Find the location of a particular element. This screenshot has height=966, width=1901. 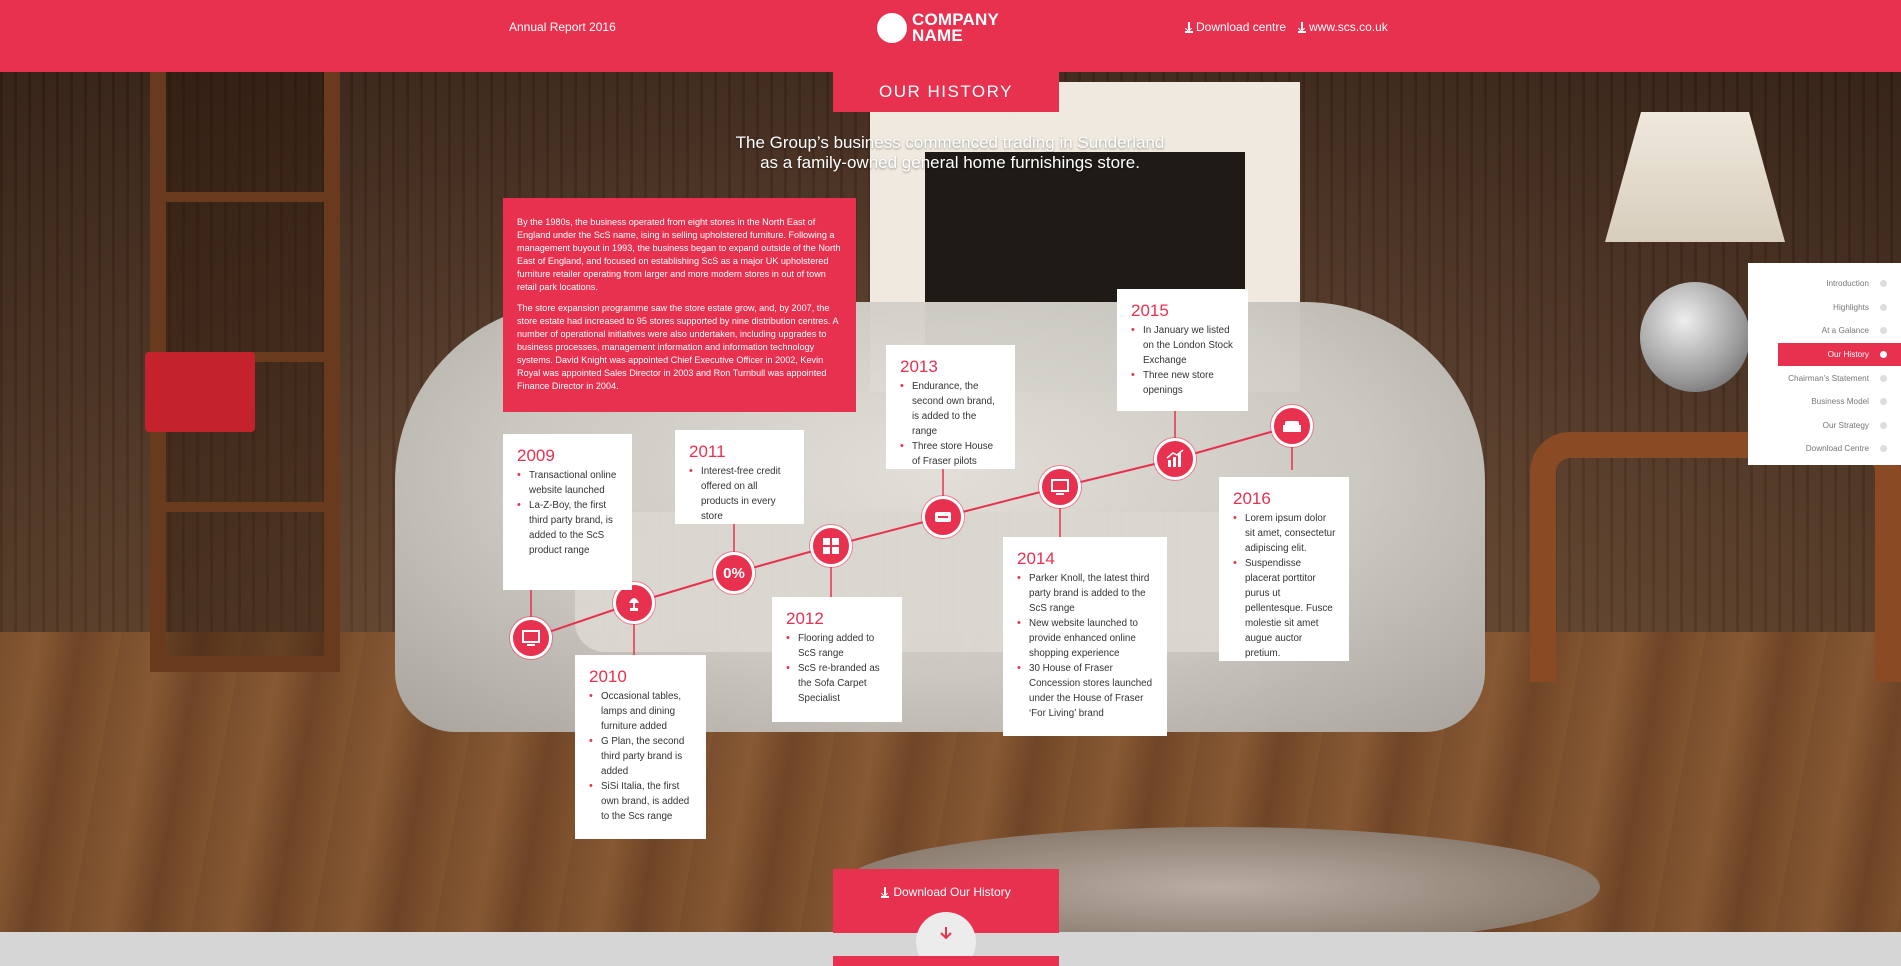

timeline-year: 2012 is located at coordinates (805, 618).